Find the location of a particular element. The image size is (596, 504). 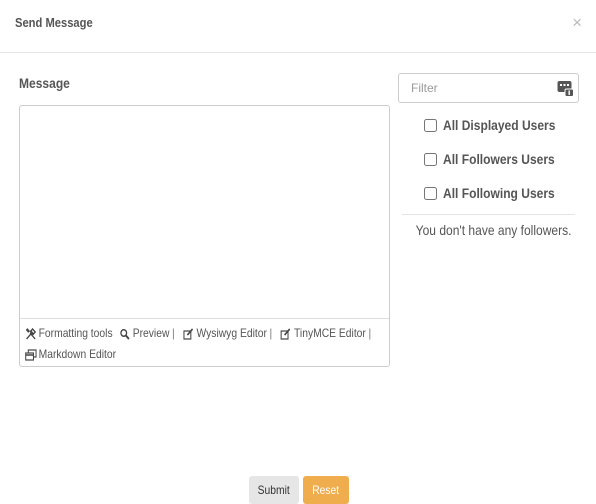

formatting-tools-button: Formatting tools is located at coordinates (68, 333).